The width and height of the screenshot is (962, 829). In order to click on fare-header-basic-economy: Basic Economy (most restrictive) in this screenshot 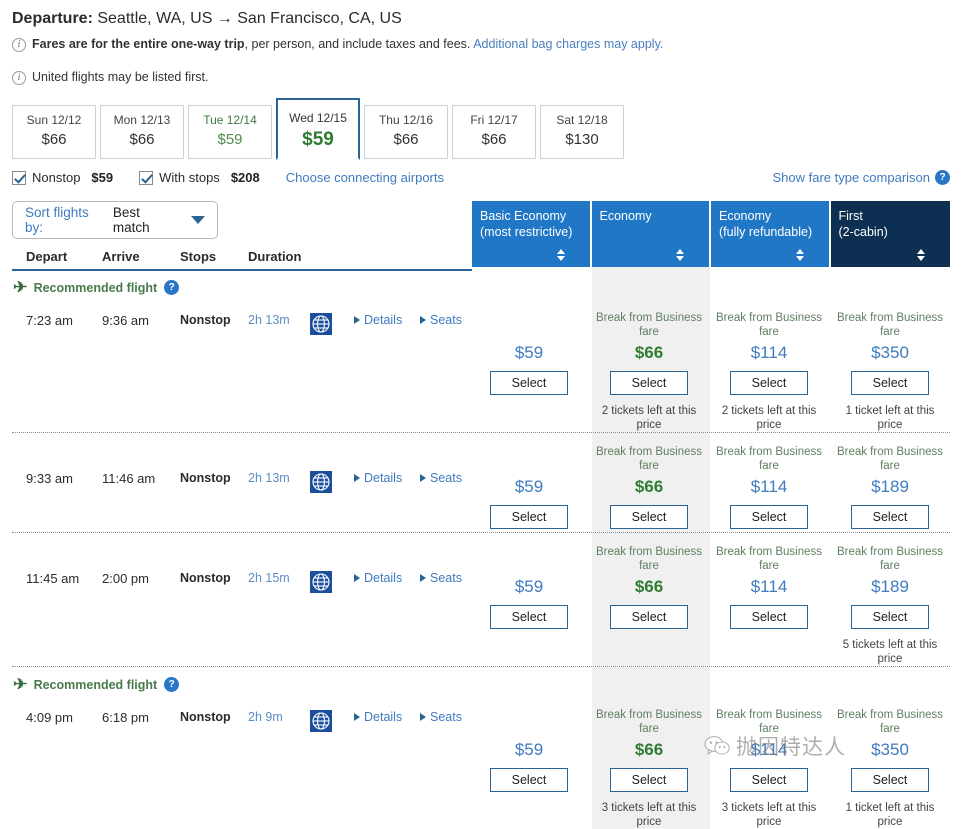, I will do `click(531, 234)`.